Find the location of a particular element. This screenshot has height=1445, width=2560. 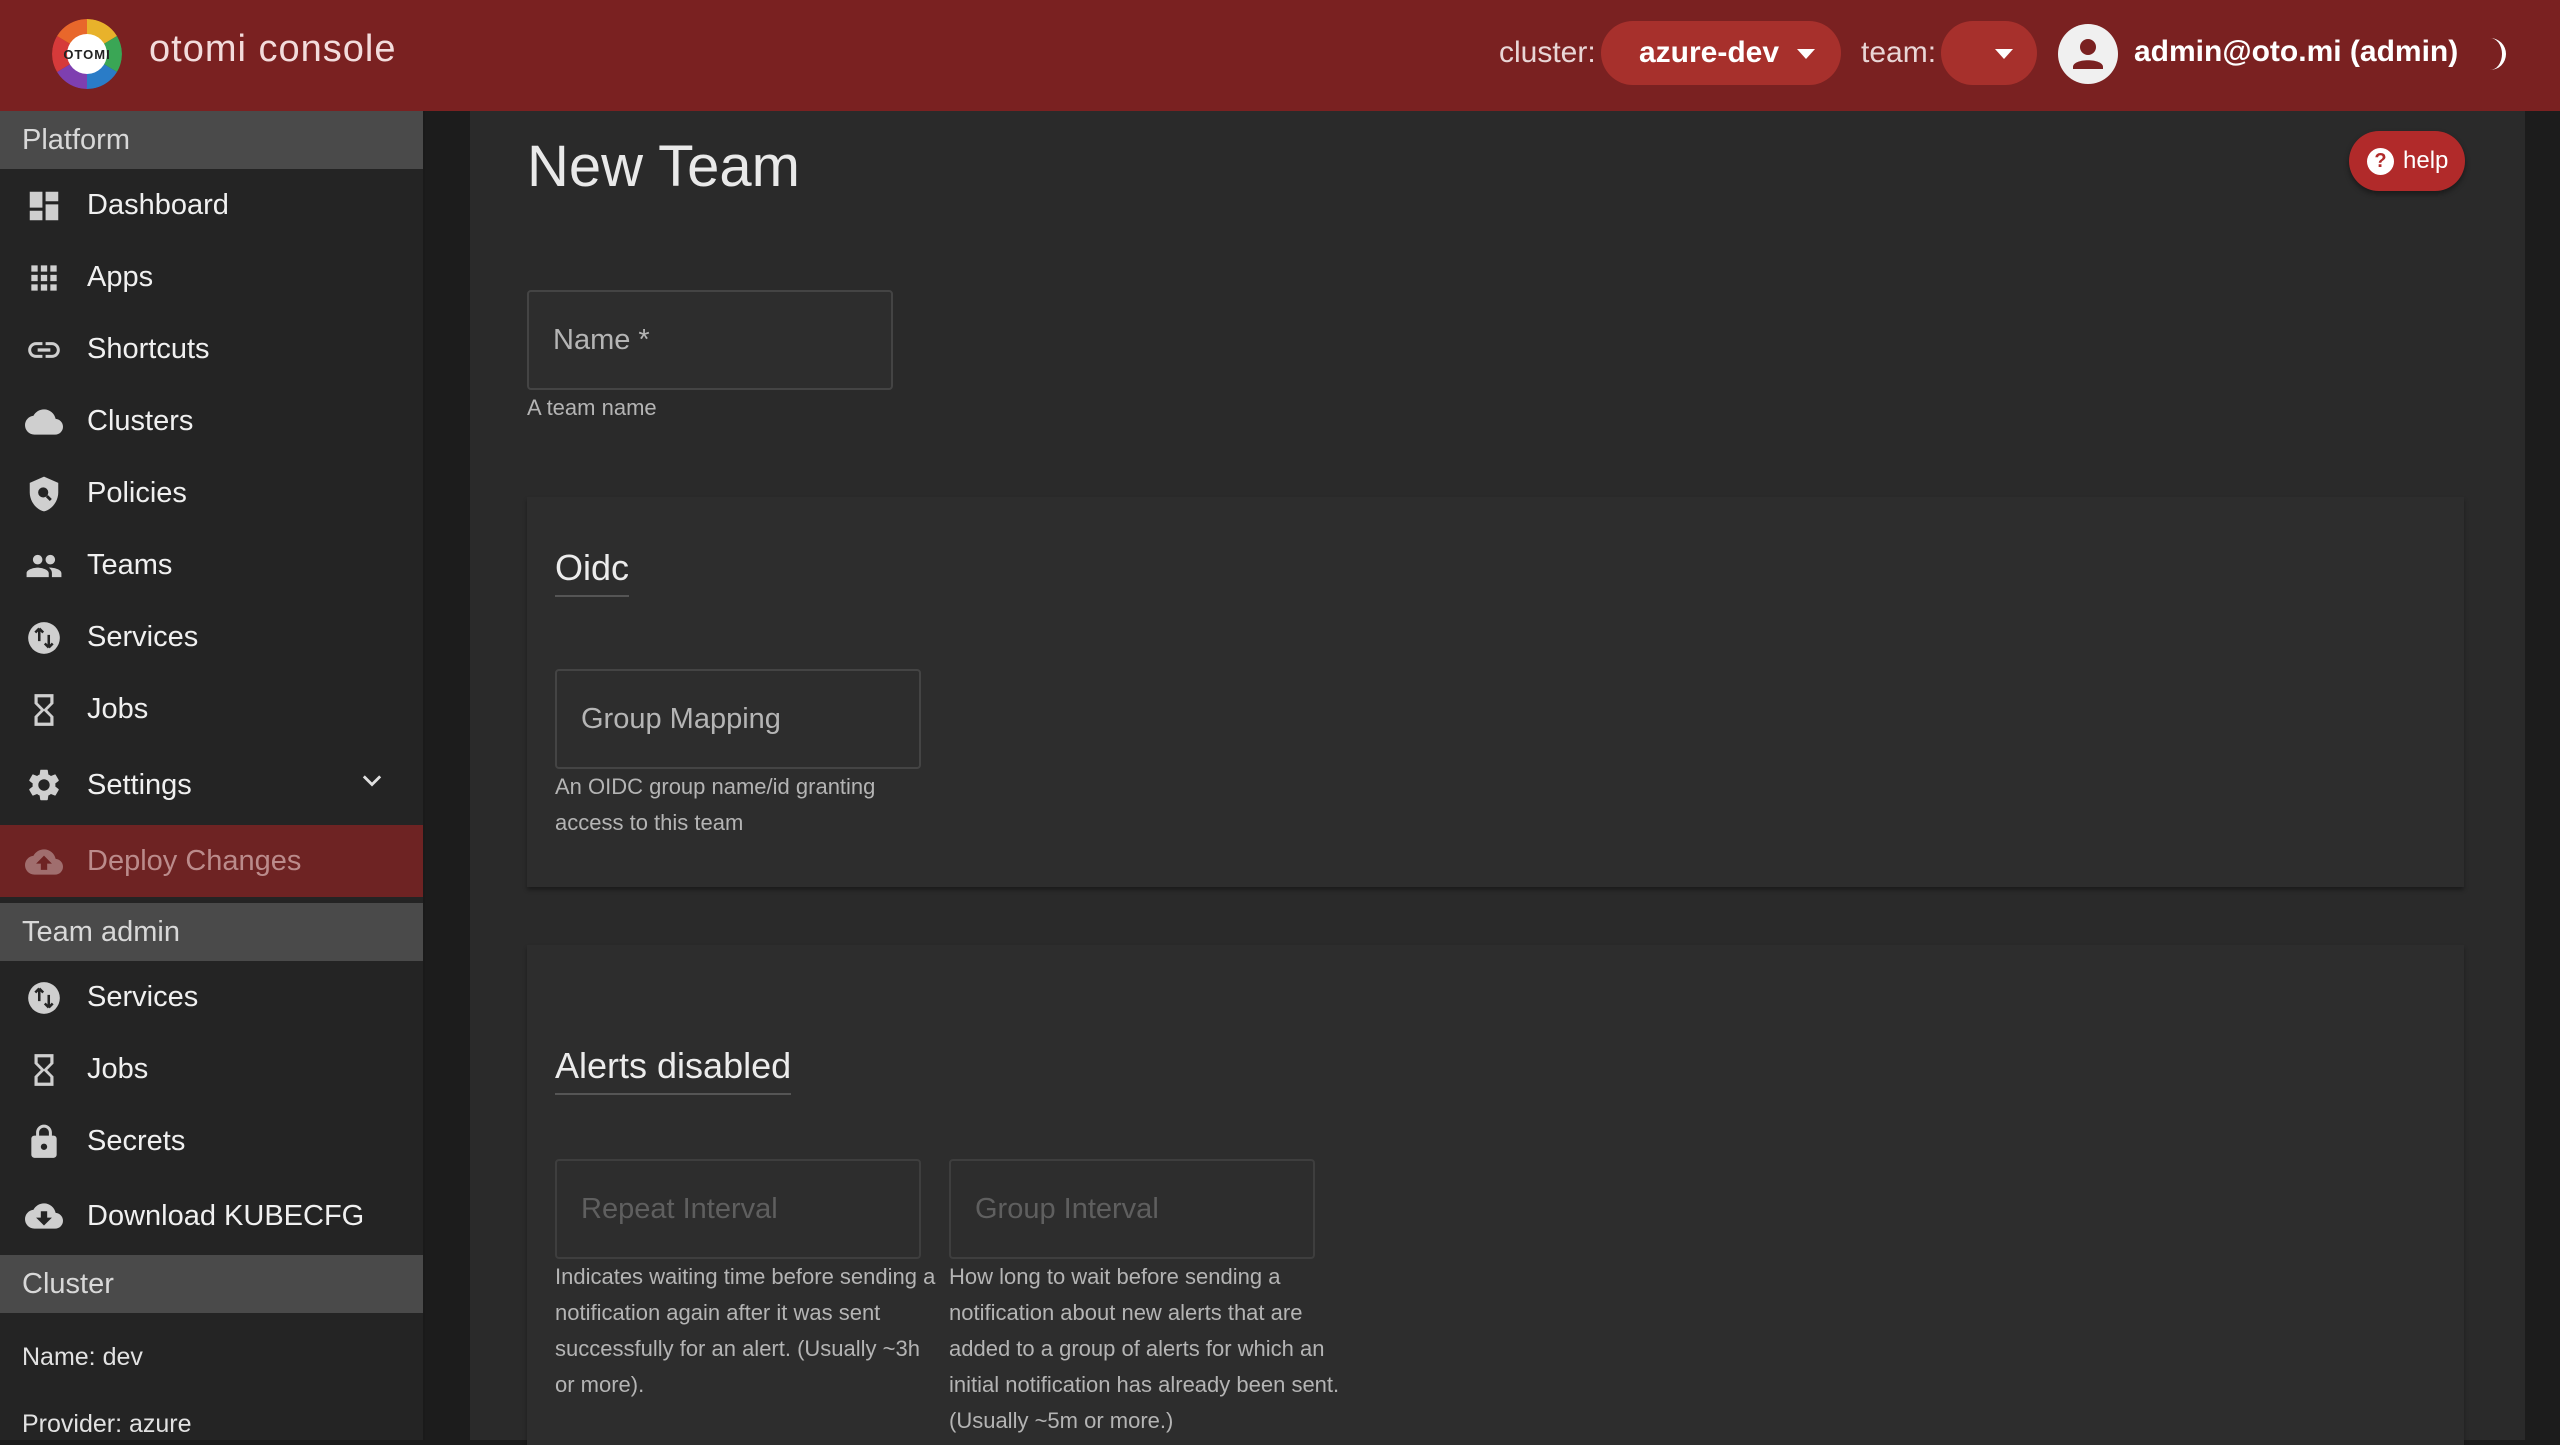

name-field-helper: A team name is located at coordinates (592, 407).